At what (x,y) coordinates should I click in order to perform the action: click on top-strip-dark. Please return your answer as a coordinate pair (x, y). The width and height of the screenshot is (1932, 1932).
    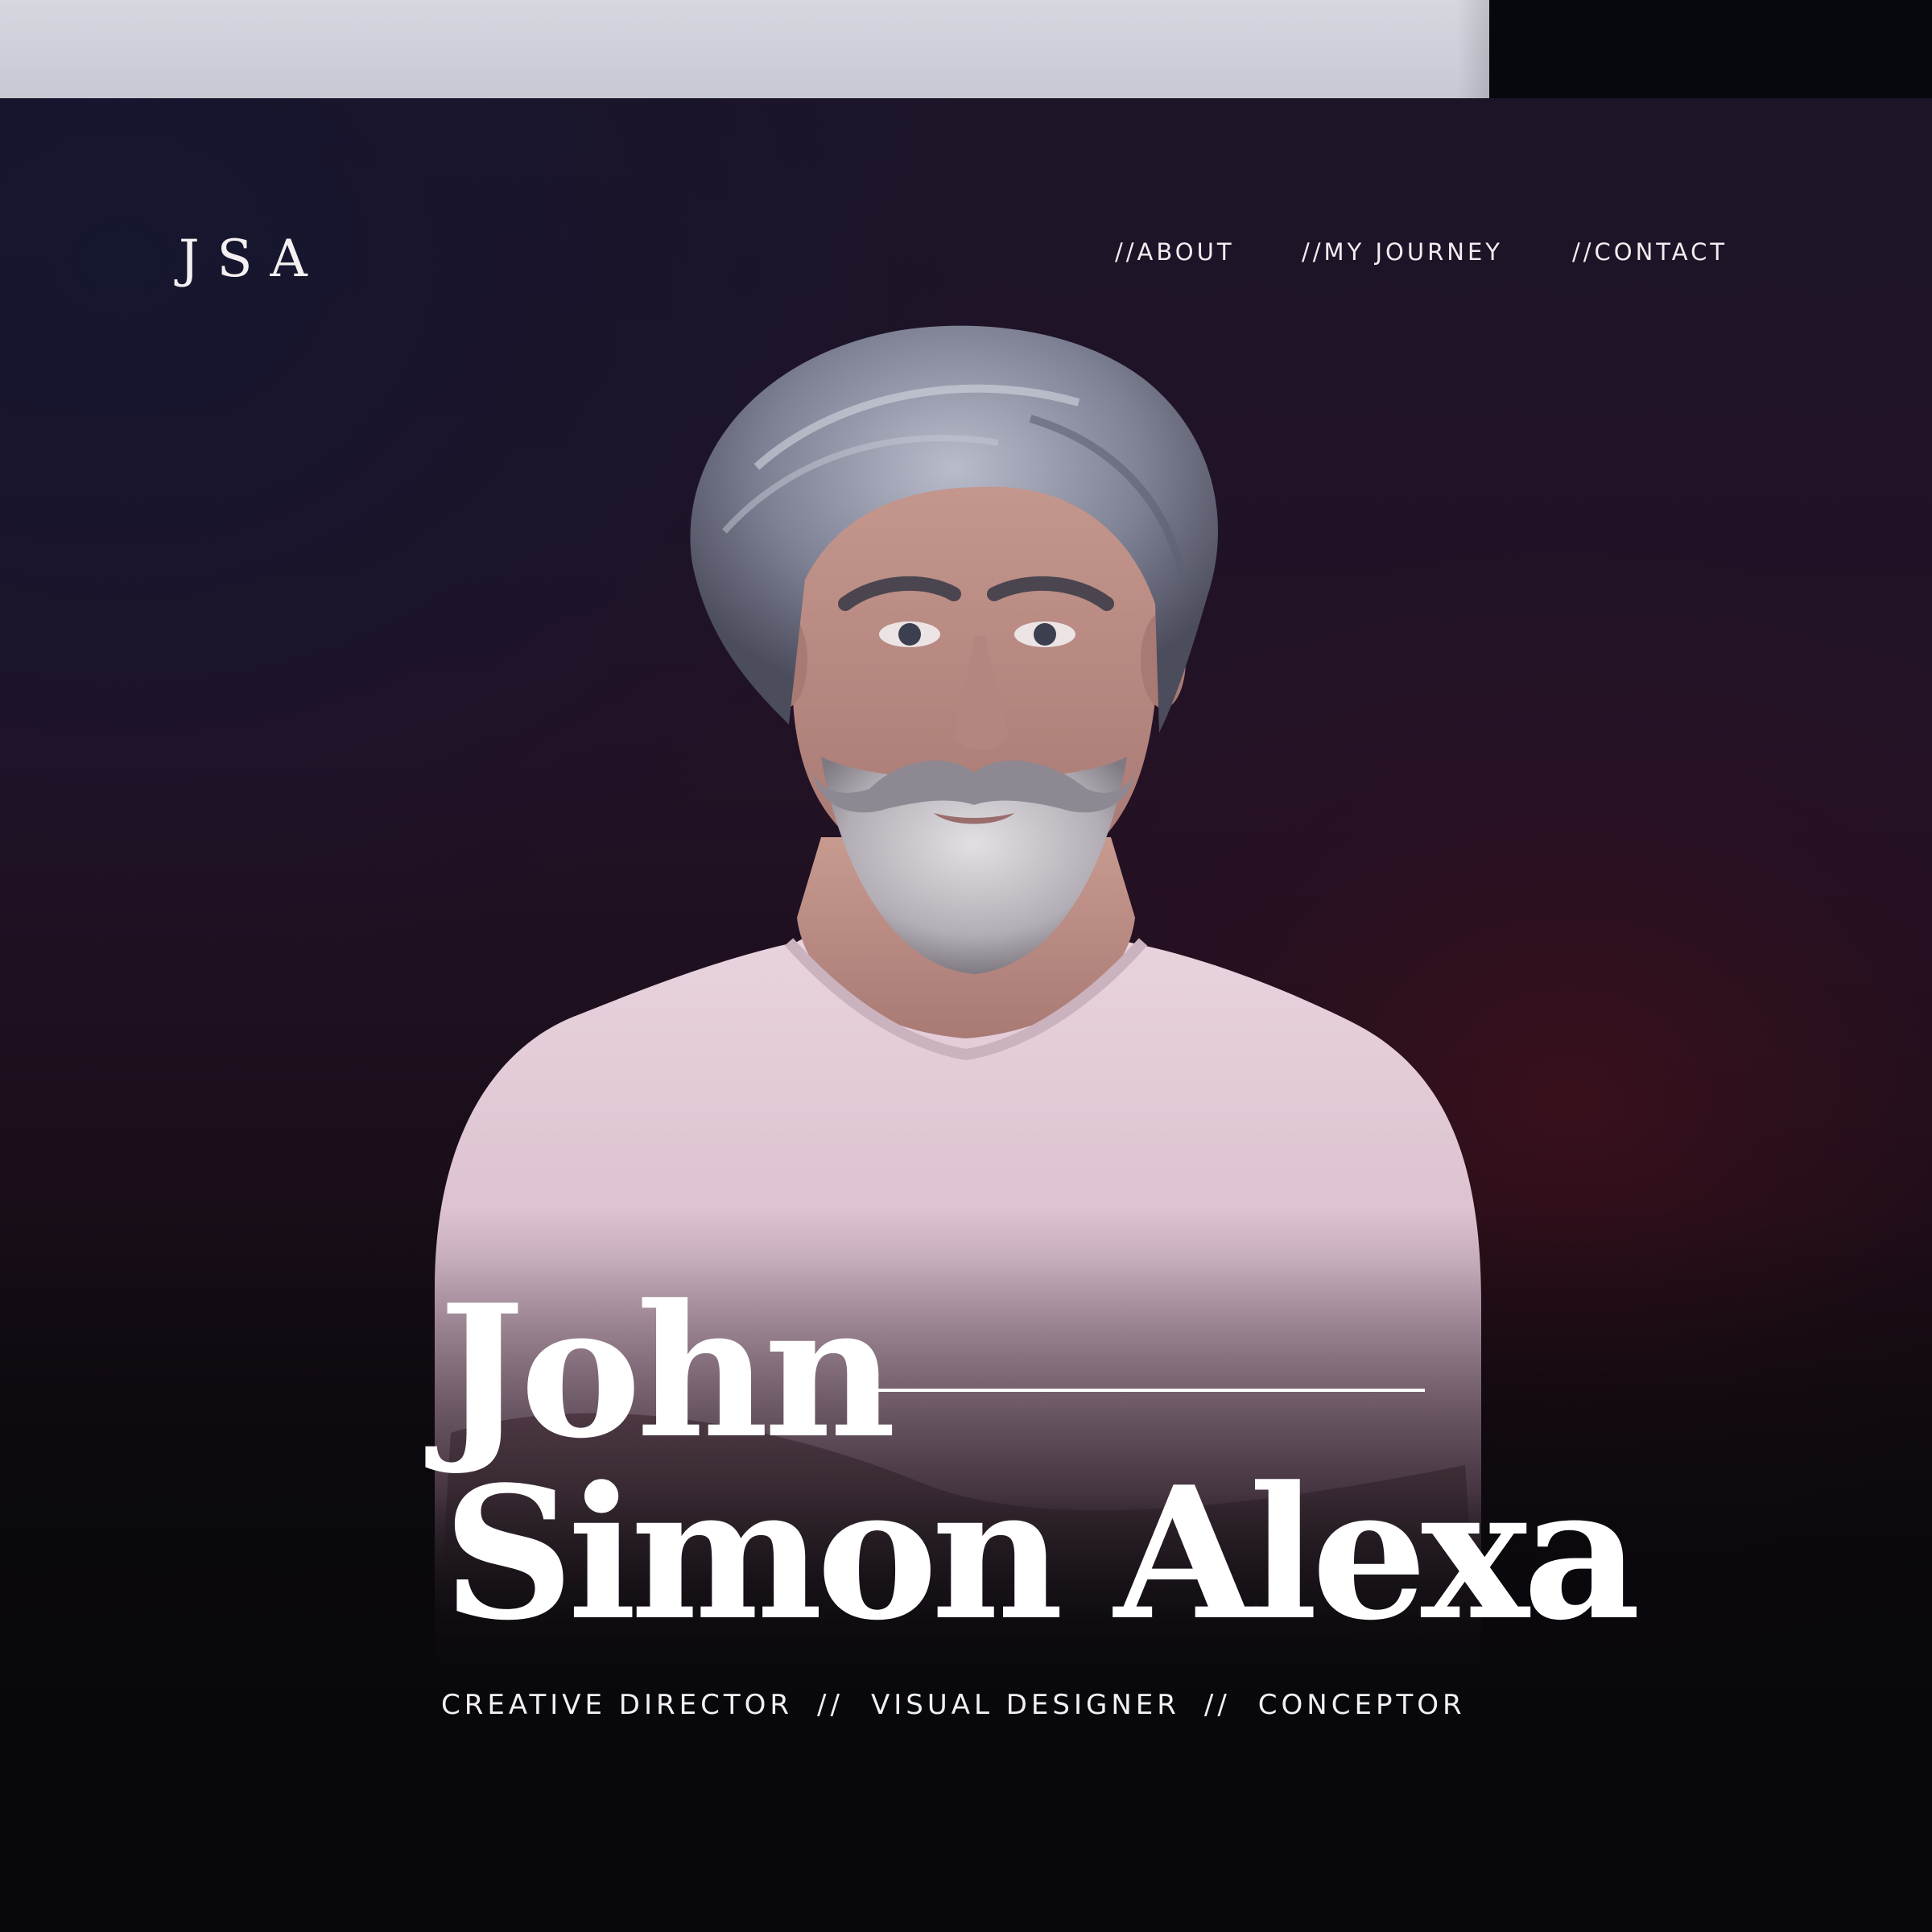
    Looking at the image, I should click on (1710, 49).